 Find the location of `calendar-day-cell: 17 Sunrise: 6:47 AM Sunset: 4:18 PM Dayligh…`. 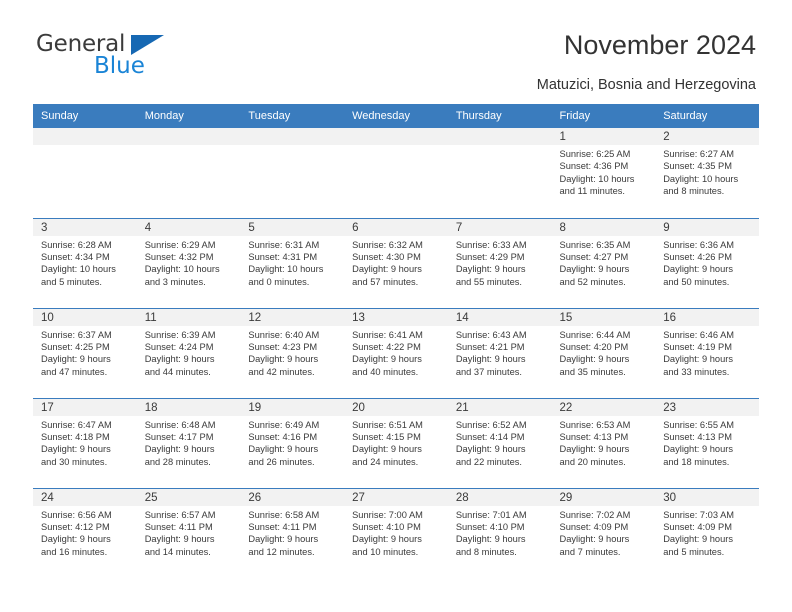

calendar-day-cell: 17 Sunrise: 6:47 AM Sunset: 4:18 PM Dayligh… is located at coordinates (85, 442).